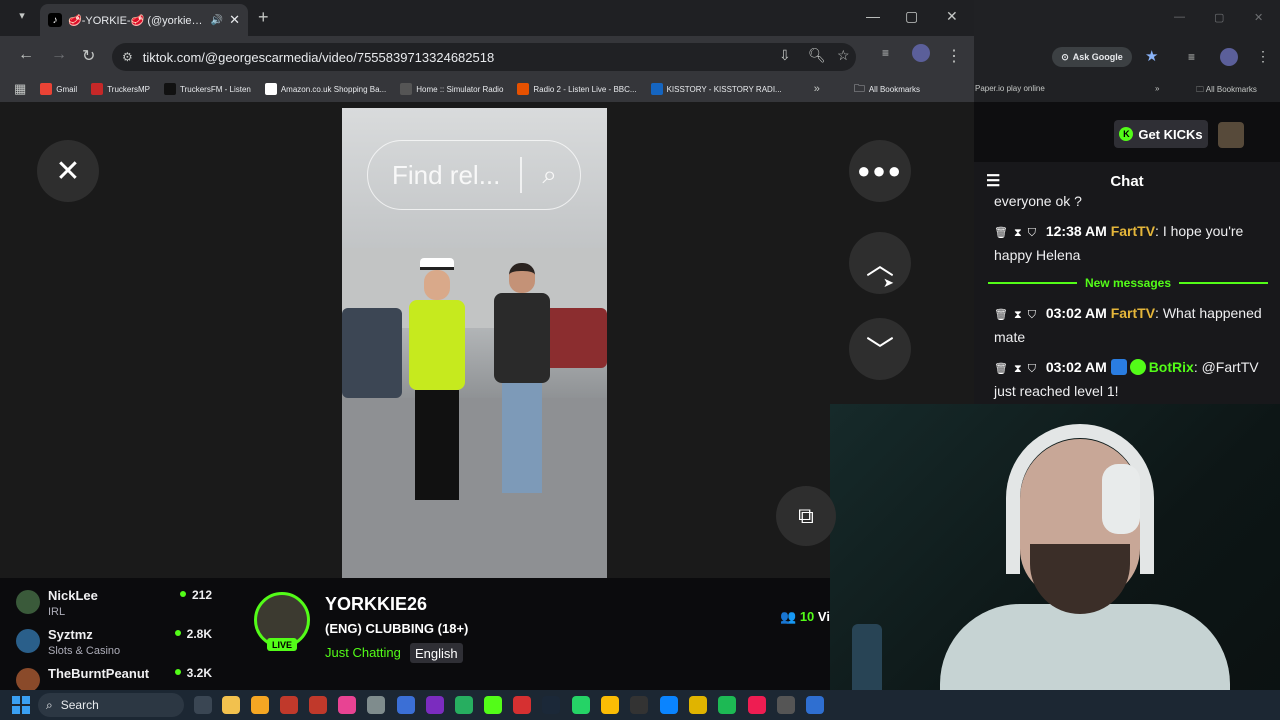  Describe the element at coordinates (551, 705) in the screenshot. I see `steam-icon` at that location.